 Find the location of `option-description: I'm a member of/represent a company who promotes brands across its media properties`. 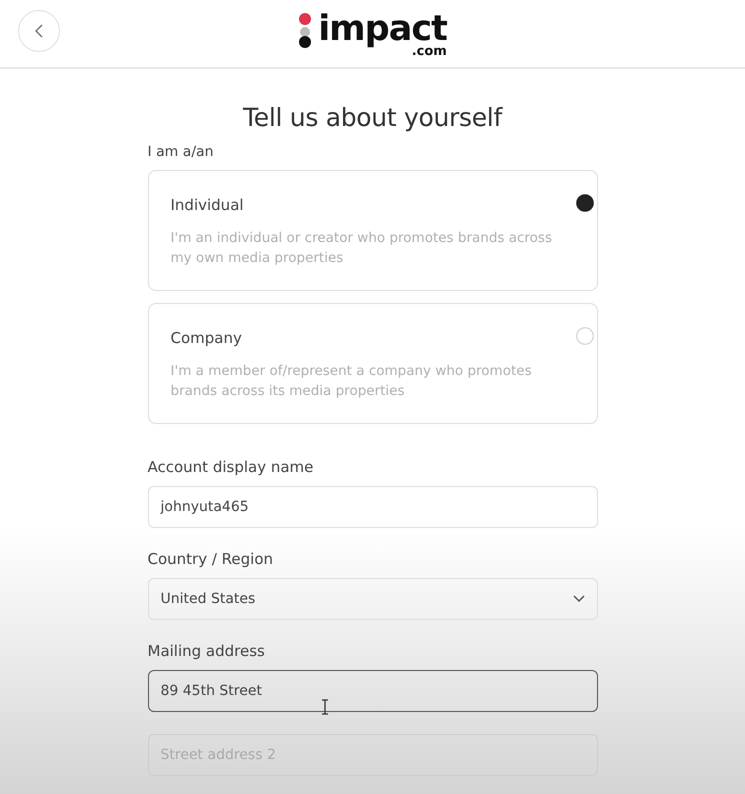

option-description: I'm a member of/represent a company who promotes brands across its media properties is located at coordinates (351, 381).